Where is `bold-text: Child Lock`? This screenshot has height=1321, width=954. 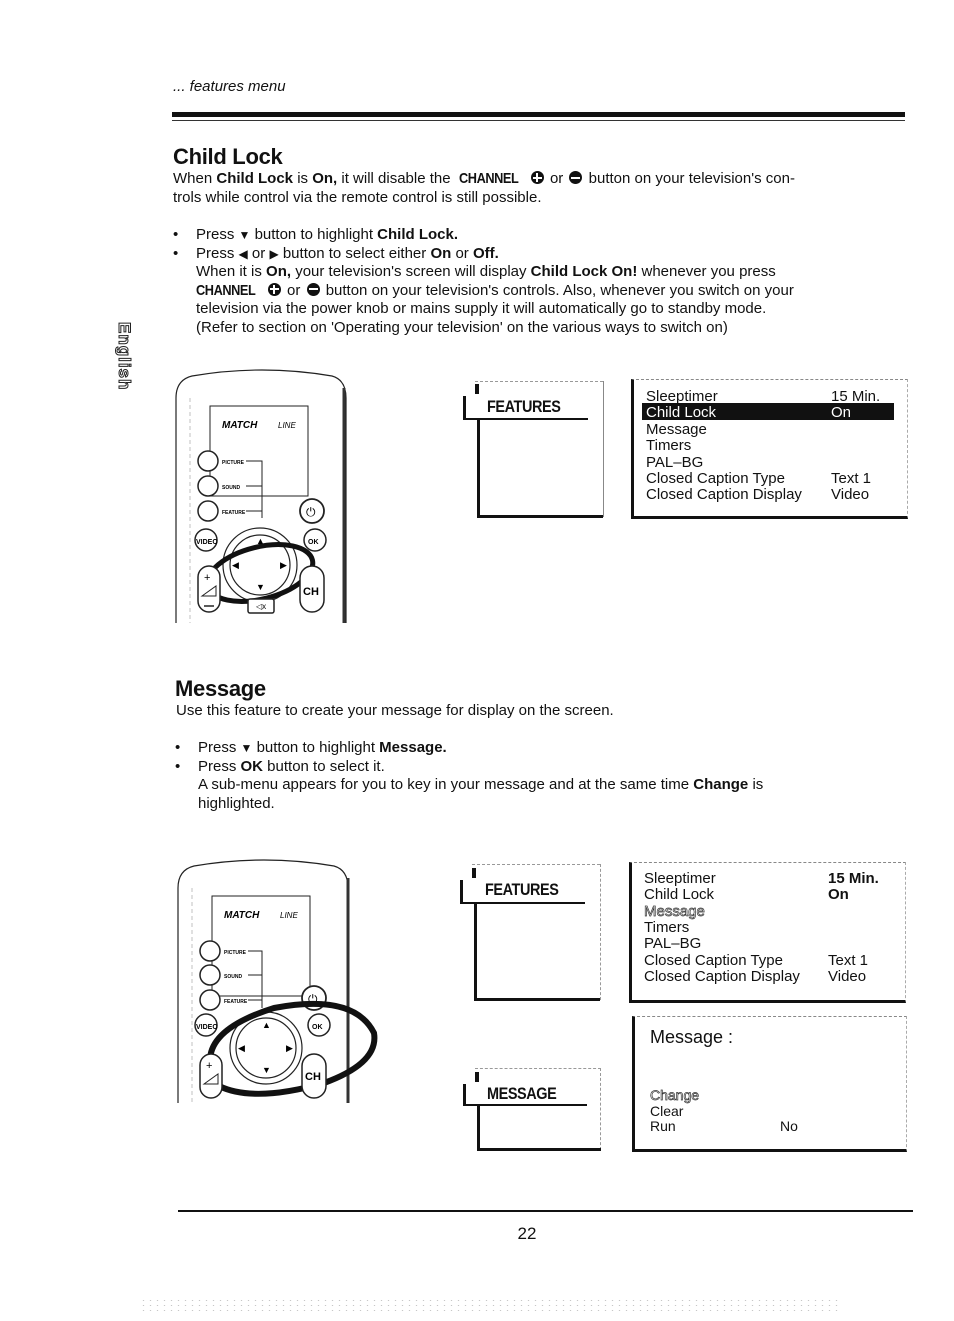
bold-text: Child Lock is located at coordinates (255, 178).